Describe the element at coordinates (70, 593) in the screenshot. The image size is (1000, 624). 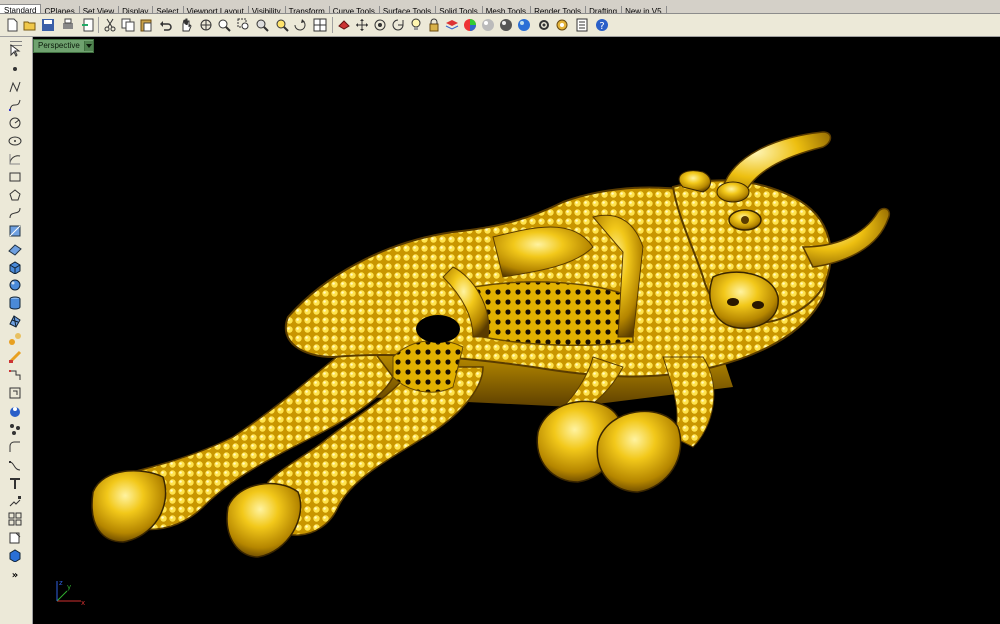
I see `world-axes-icon: x y z` at that location.